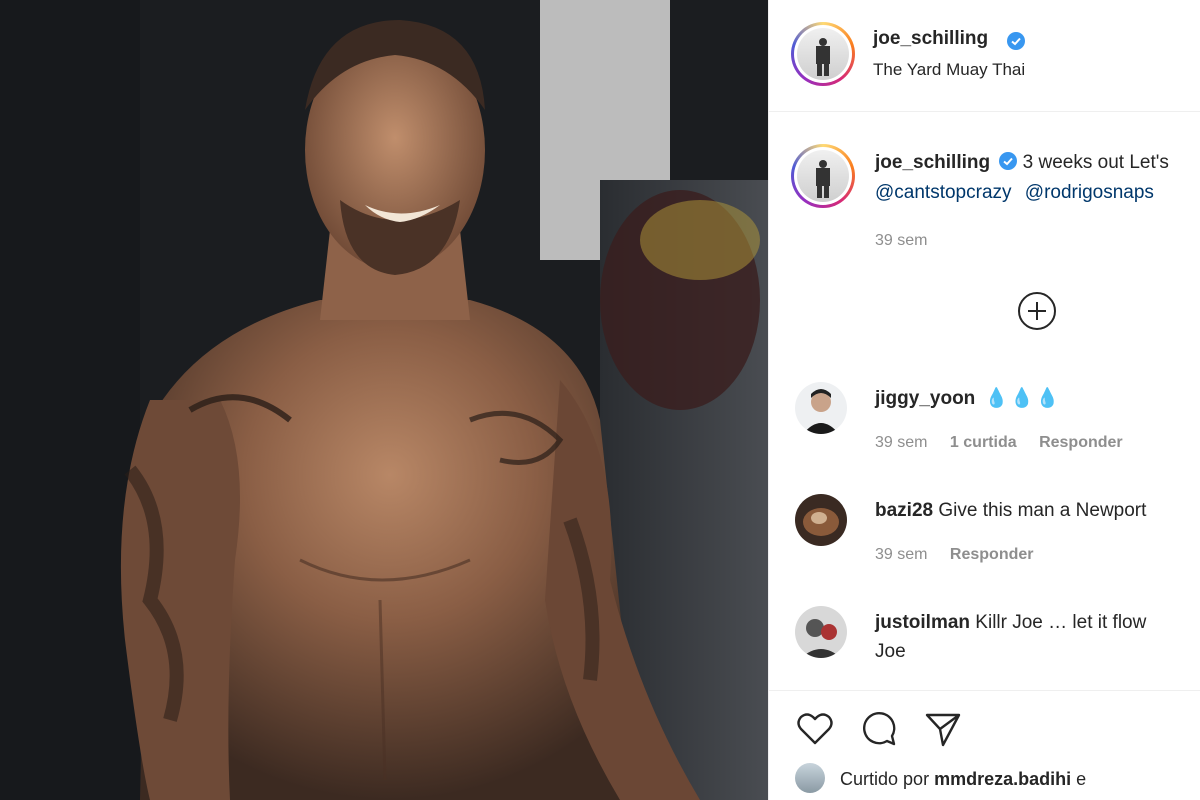 This screenshot has height=800, width=1200. I want to click on comment-text: Killr Joe … let it flow, so click(1061, 622).